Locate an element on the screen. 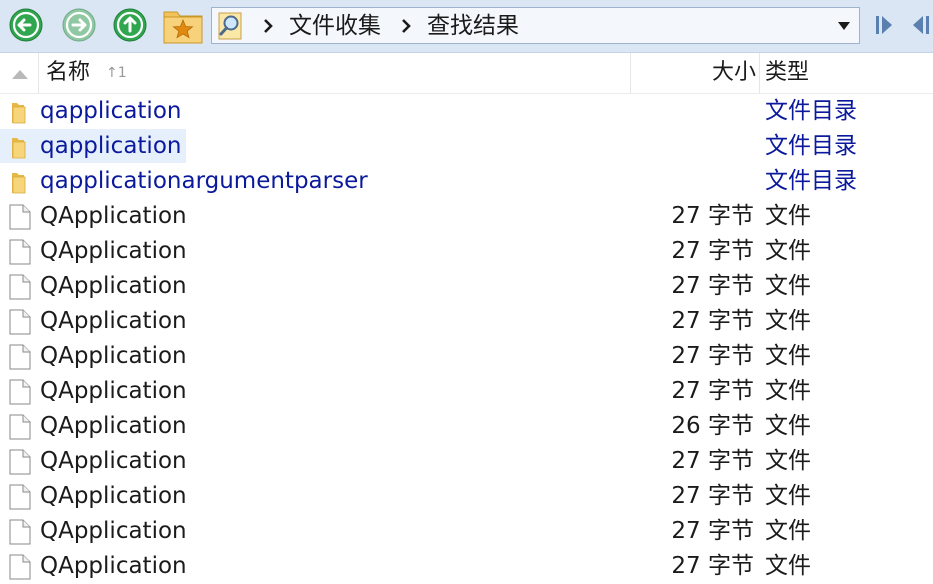 This screenshot has width=933, height=584. favorites-button is located at coordinates (183, 26).